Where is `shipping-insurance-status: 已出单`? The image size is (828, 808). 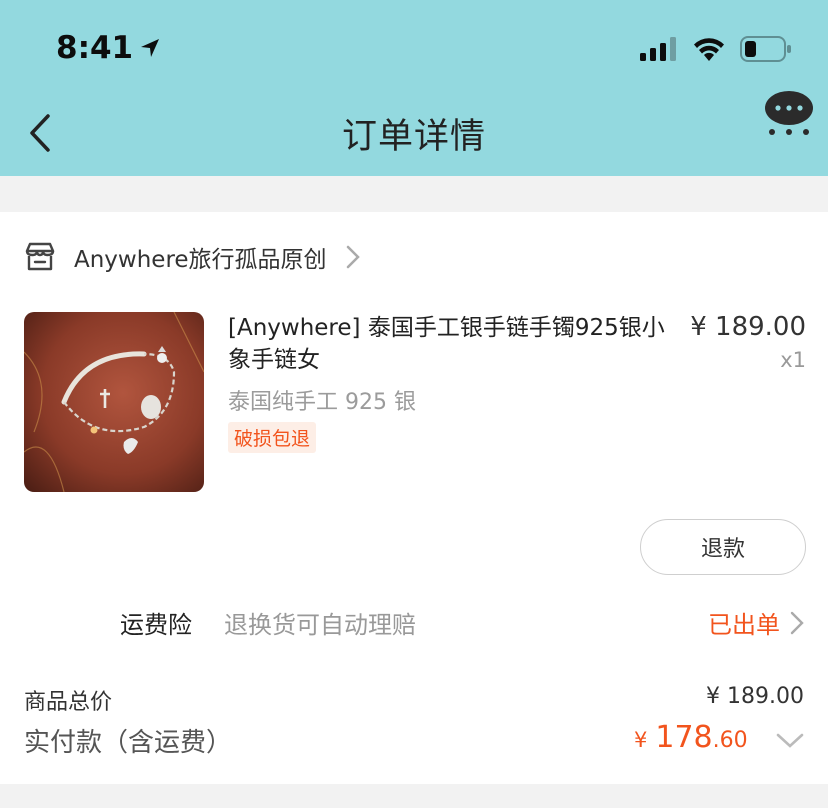 shipping-insurance-status: 已出单 is located at coordinates (756, 622).